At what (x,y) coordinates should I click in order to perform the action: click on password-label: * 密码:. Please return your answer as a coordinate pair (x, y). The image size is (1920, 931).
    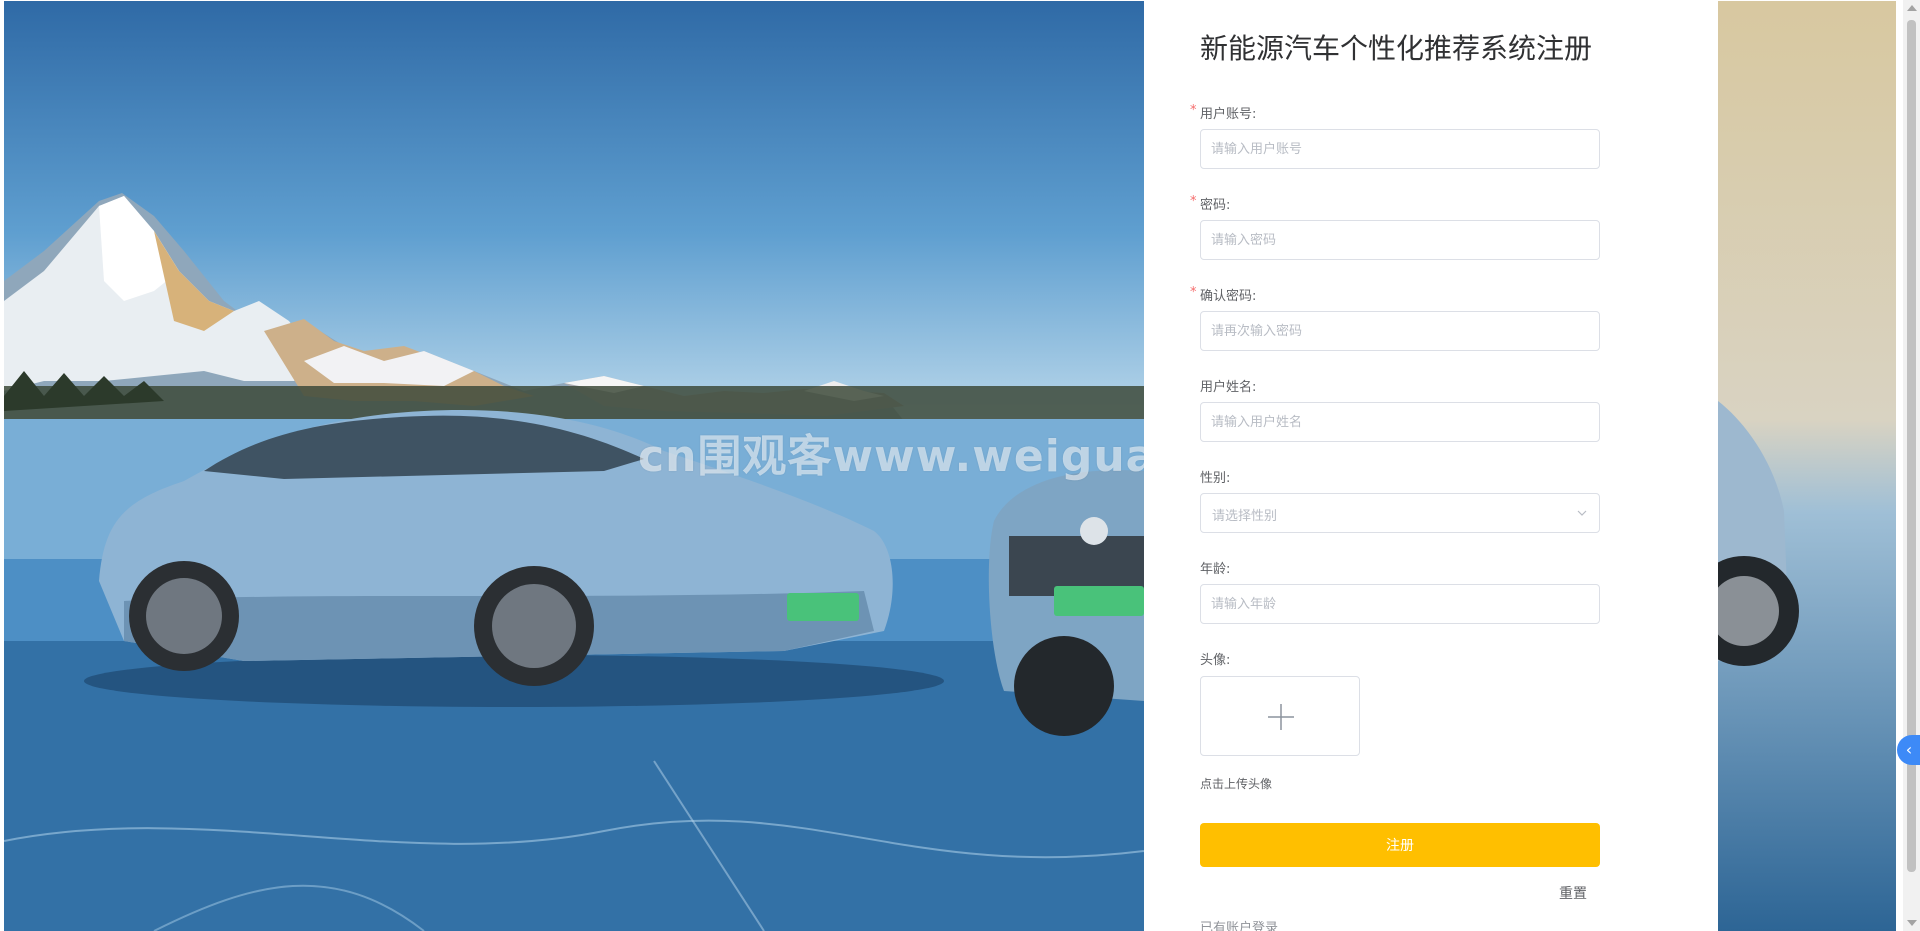
    Looking at the image, I should click on (1210, 203).